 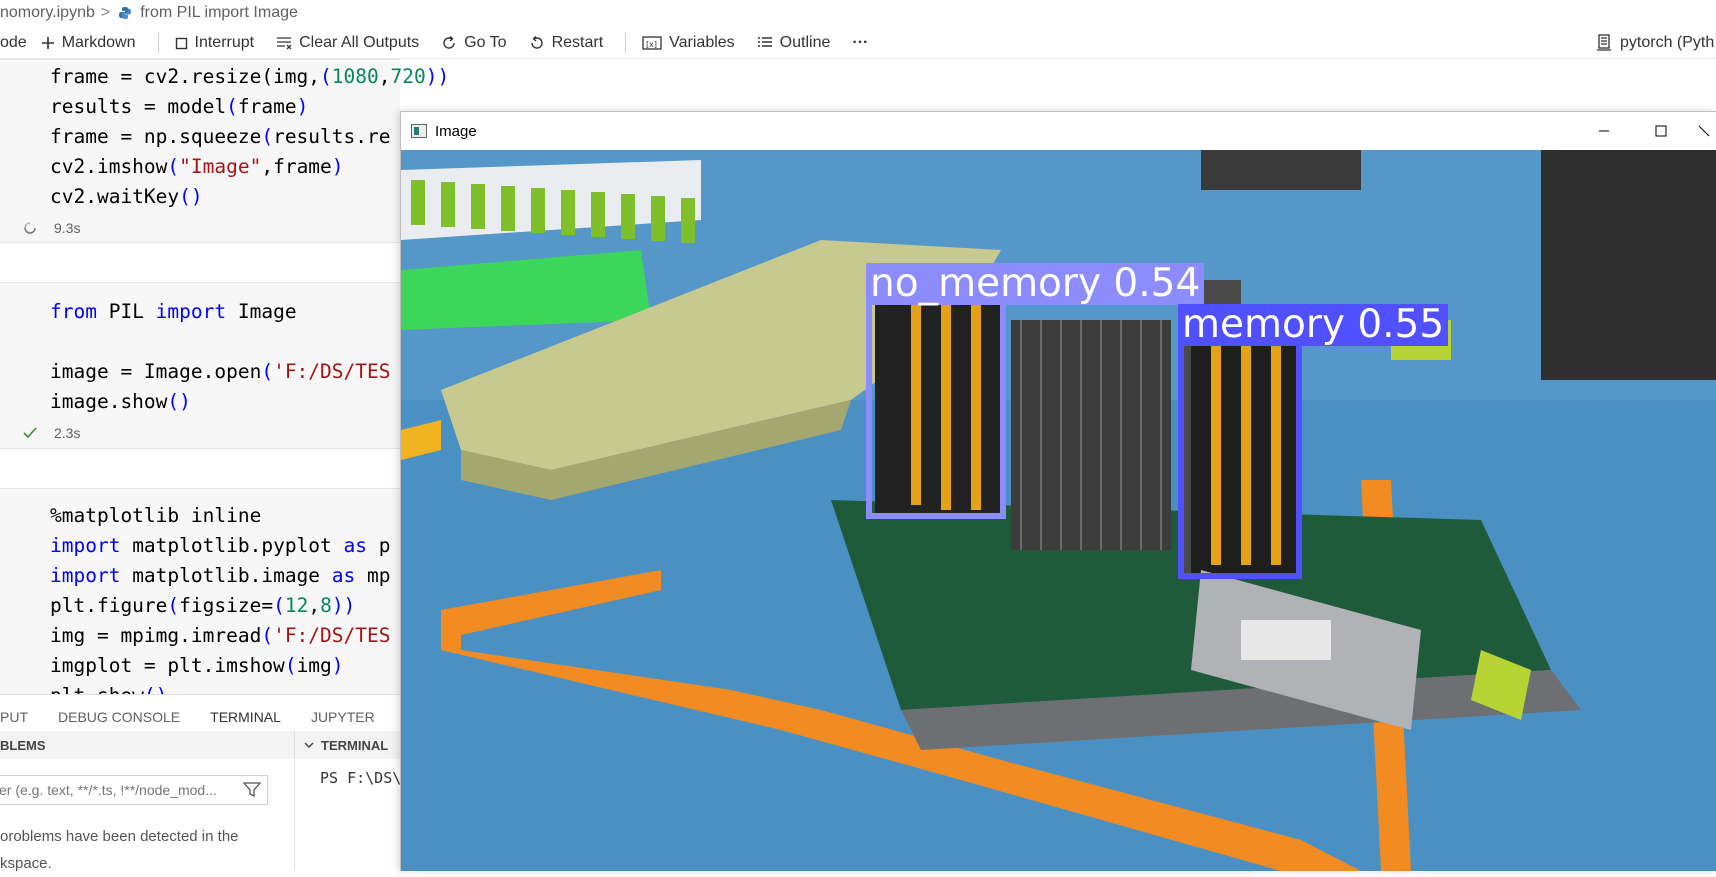 I want to click on problems-message-line: oroblems have been detected in the, so click(x=119, y=836).